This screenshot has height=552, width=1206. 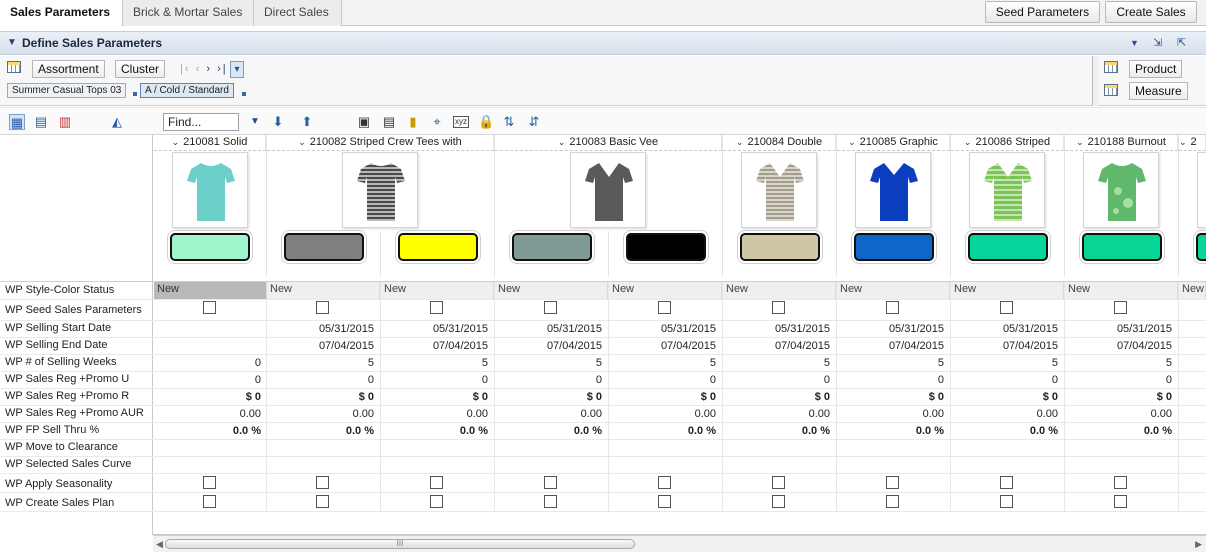 I want to click on first-icon: |‹, so click(x=185, y=69).